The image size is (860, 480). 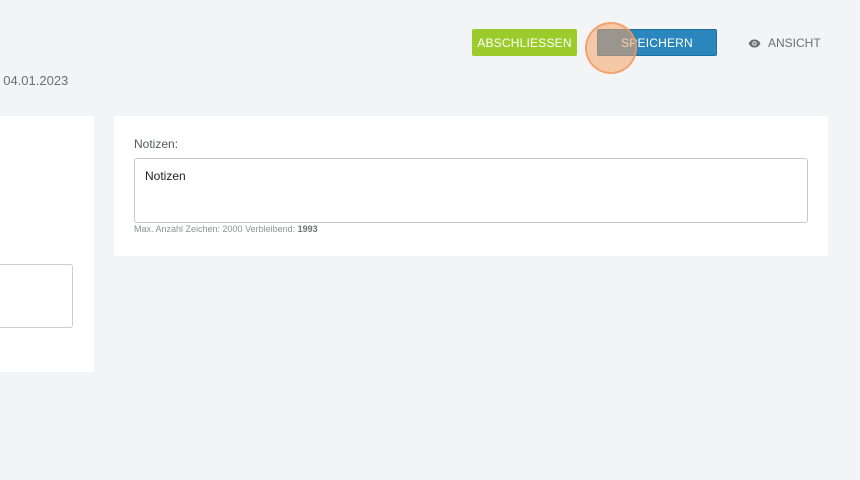 I want to click on finish-button-label: ABSCHLIESSEN, so click(x=524, y=42).